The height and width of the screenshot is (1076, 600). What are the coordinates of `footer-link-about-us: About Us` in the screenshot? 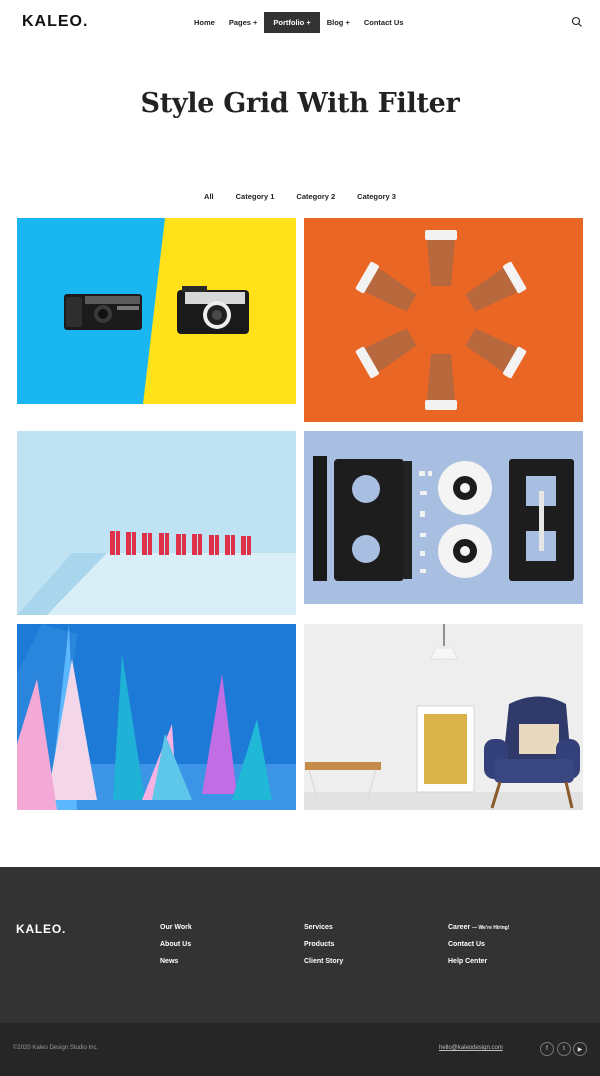 It's located at (176, 948).